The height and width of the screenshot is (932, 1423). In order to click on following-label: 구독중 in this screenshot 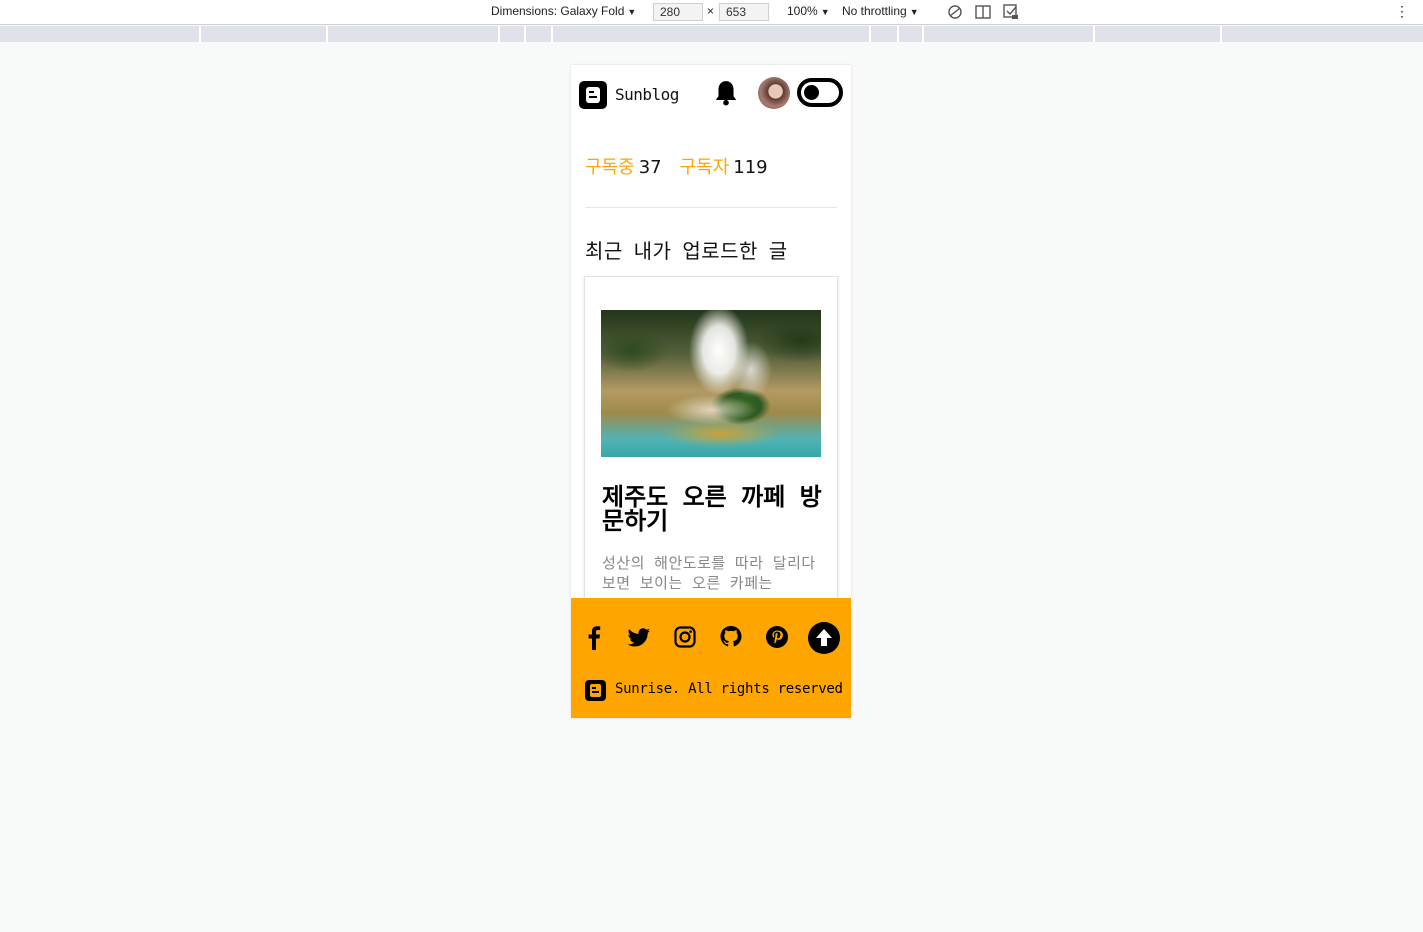, I will do `click(610, 167)`.